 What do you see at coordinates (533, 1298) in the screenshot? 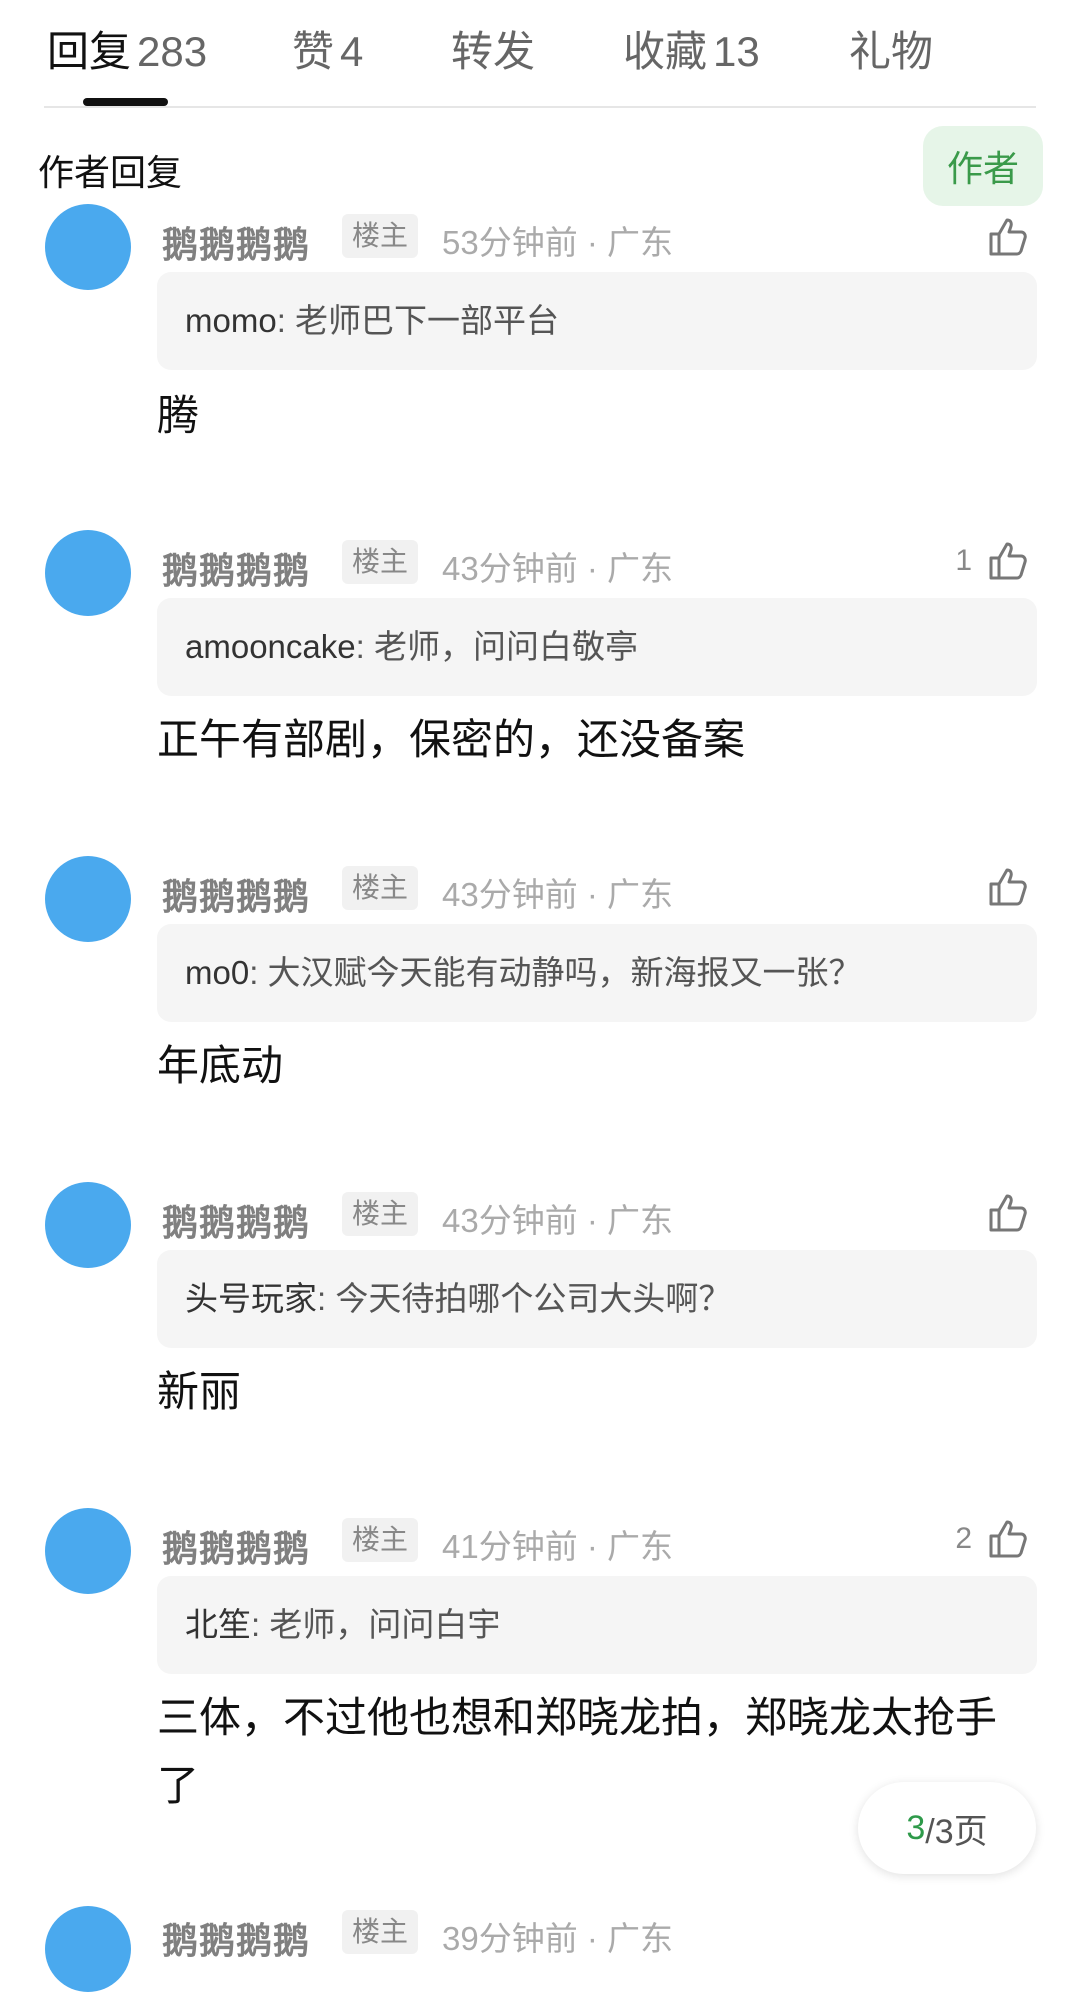
I see `quoted-text: 今天待拍哪个公司大头啊？` at bounding box center [533, 1298].